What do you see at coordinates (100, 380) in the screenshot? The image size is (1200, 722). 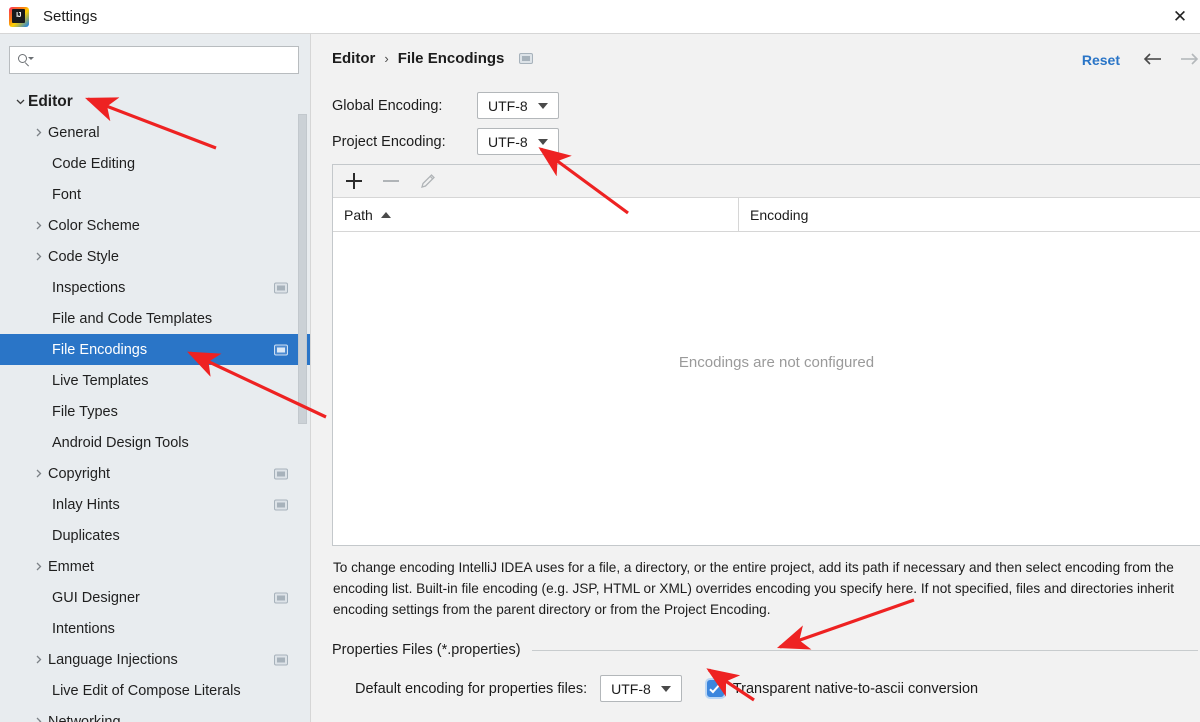 I see `sidebar-item-label: Live Templates` at bounding box center [100, 380].